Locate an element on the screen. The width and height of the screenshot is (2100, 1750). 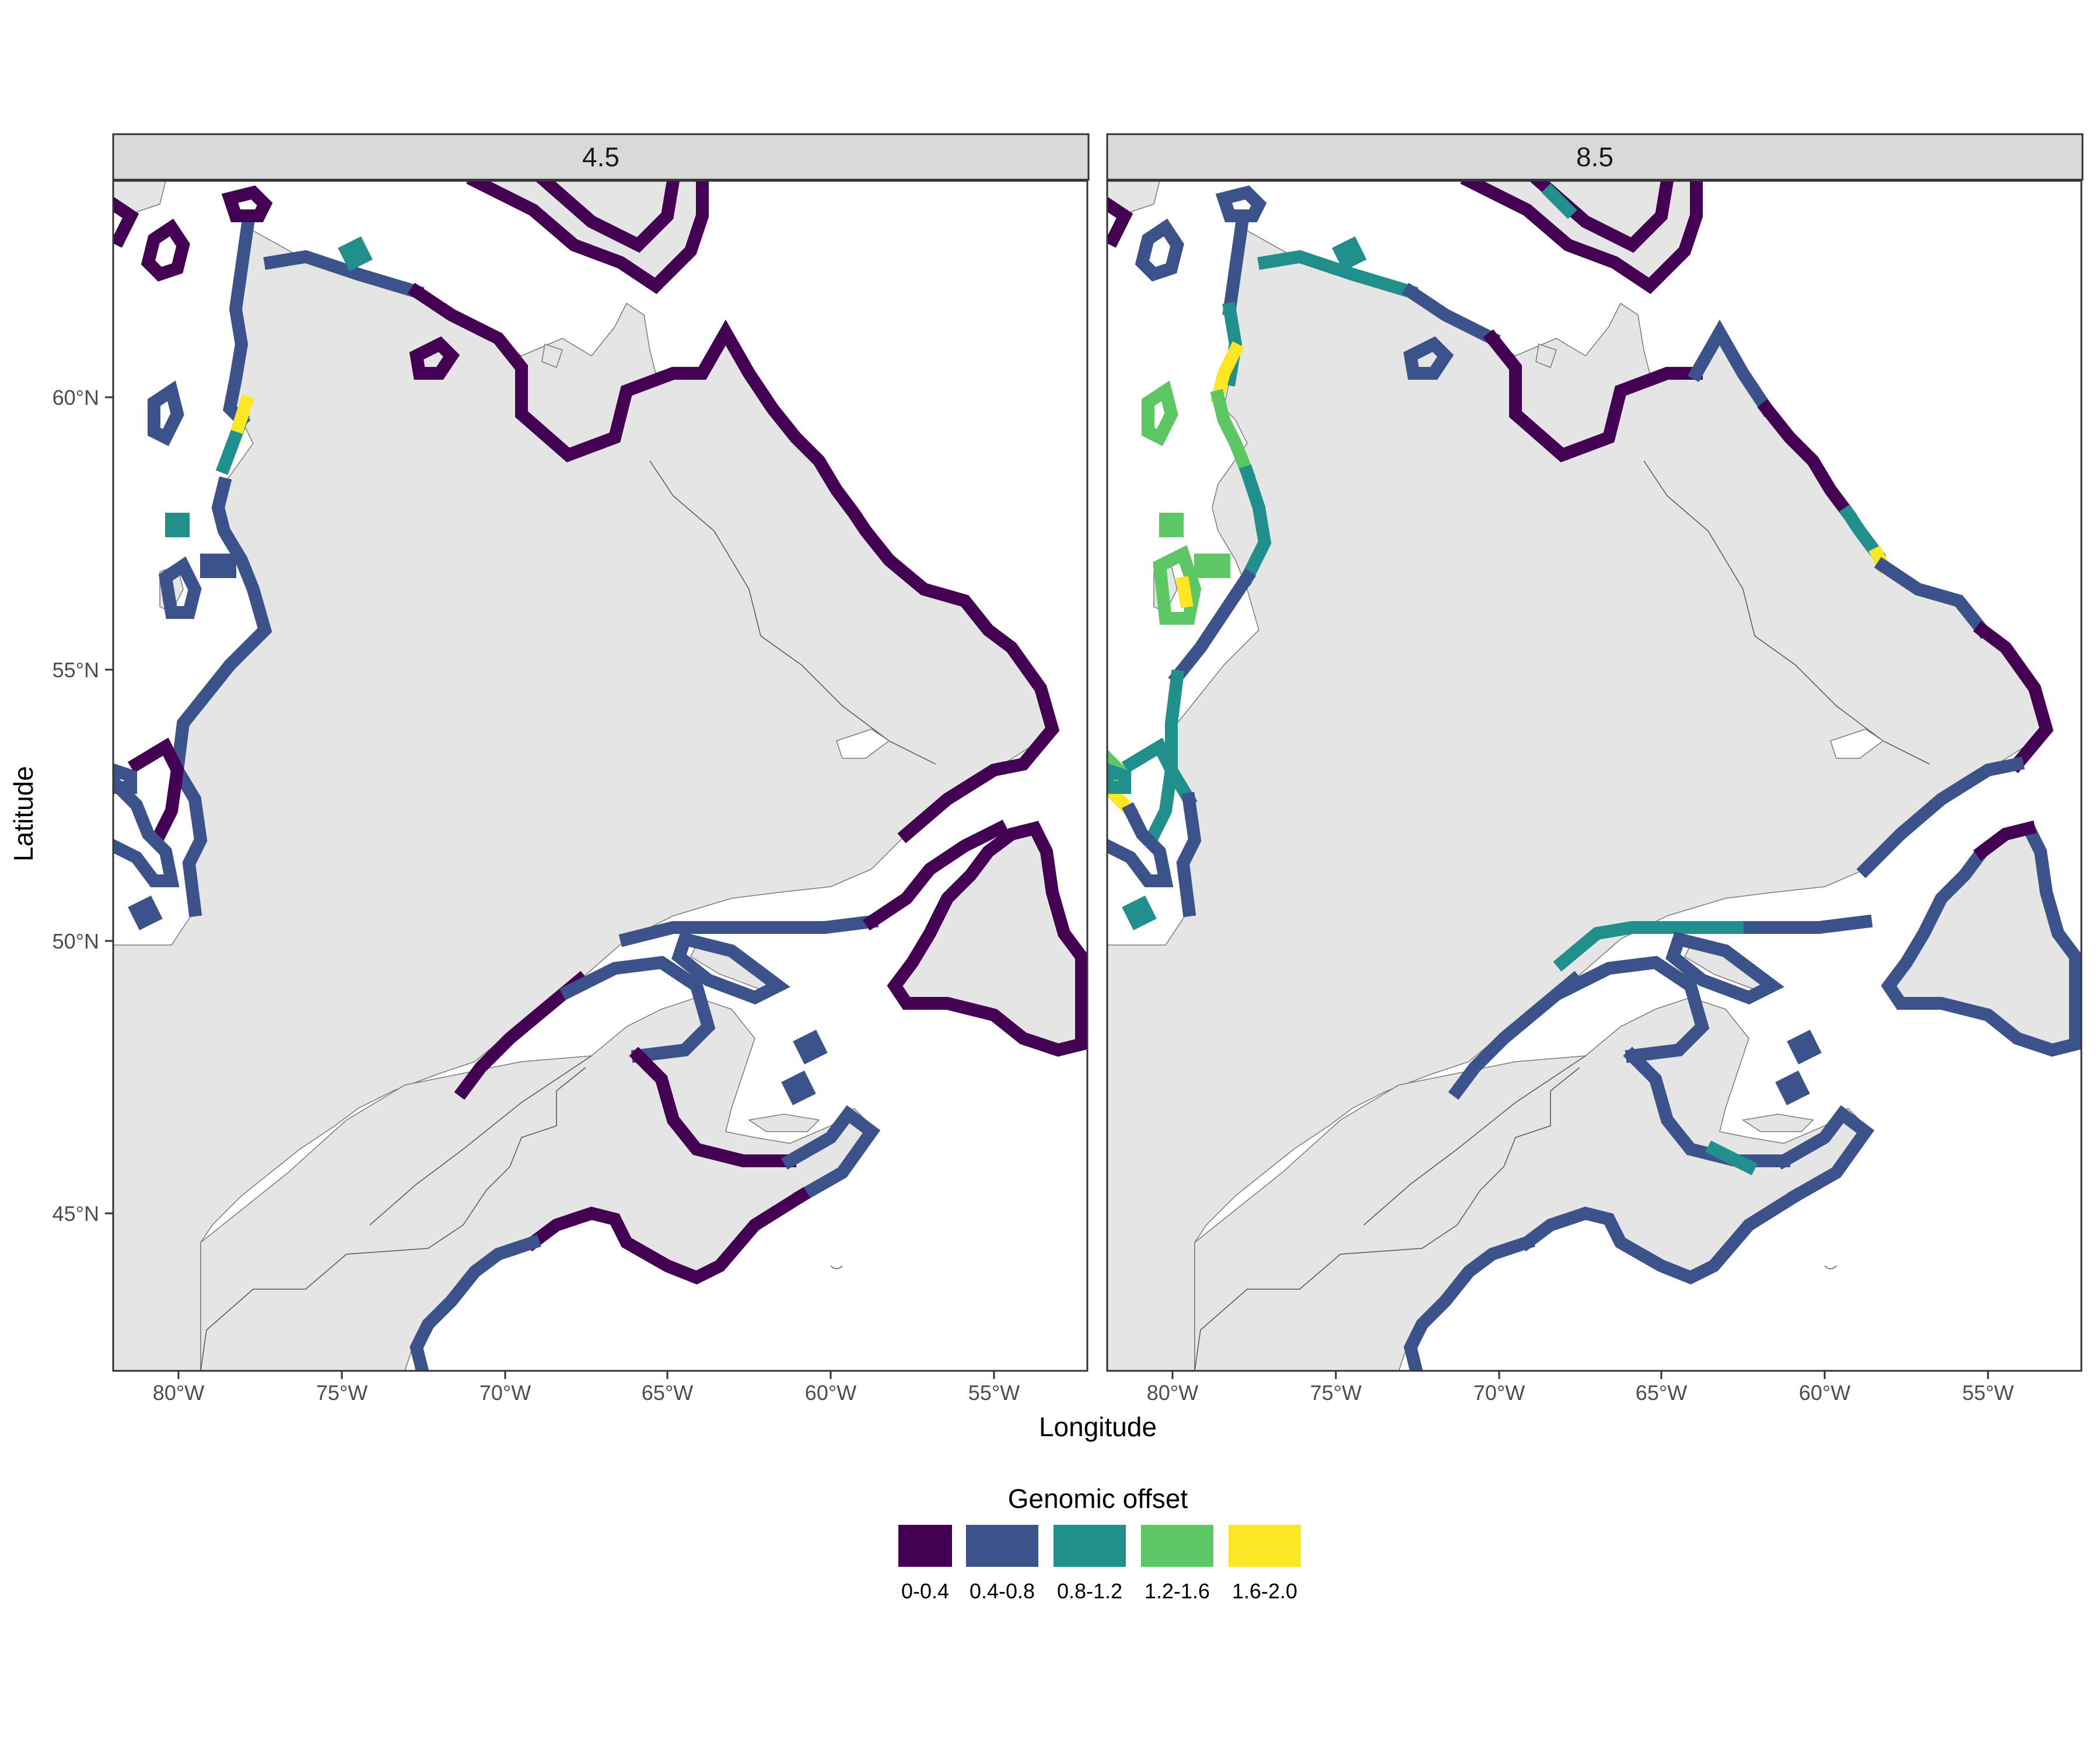
y-tick-label: 60°N is located at coordinates (75, 398).